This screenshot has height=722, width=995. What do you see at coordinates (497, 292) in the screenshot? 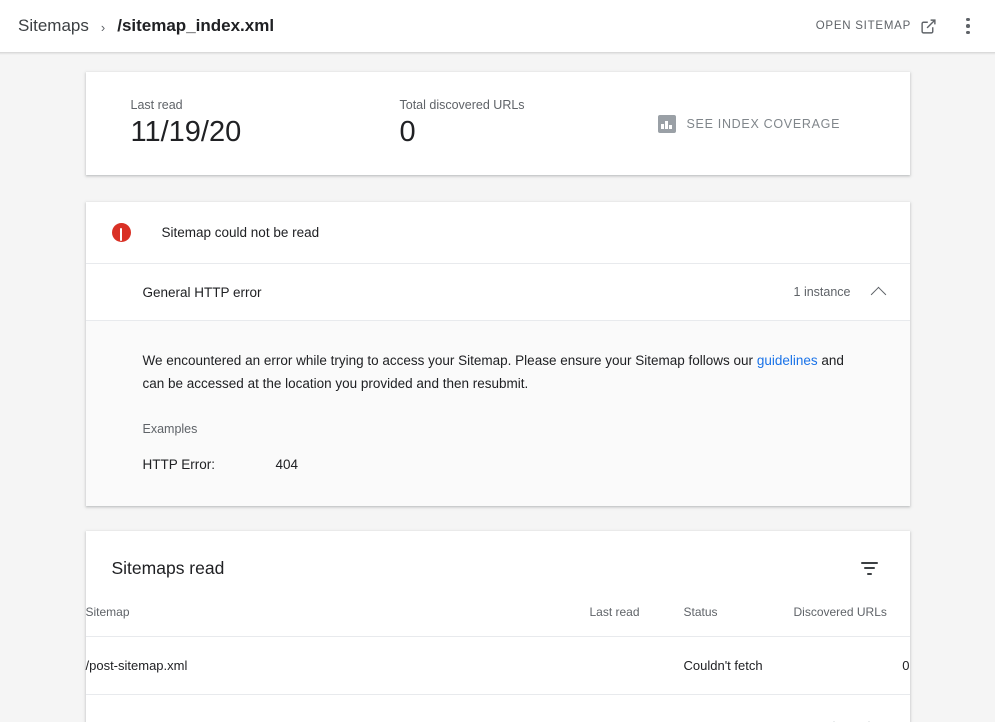
I see `error-type-row: General HTTP error 1 instance` at bounding box center [497, 292].